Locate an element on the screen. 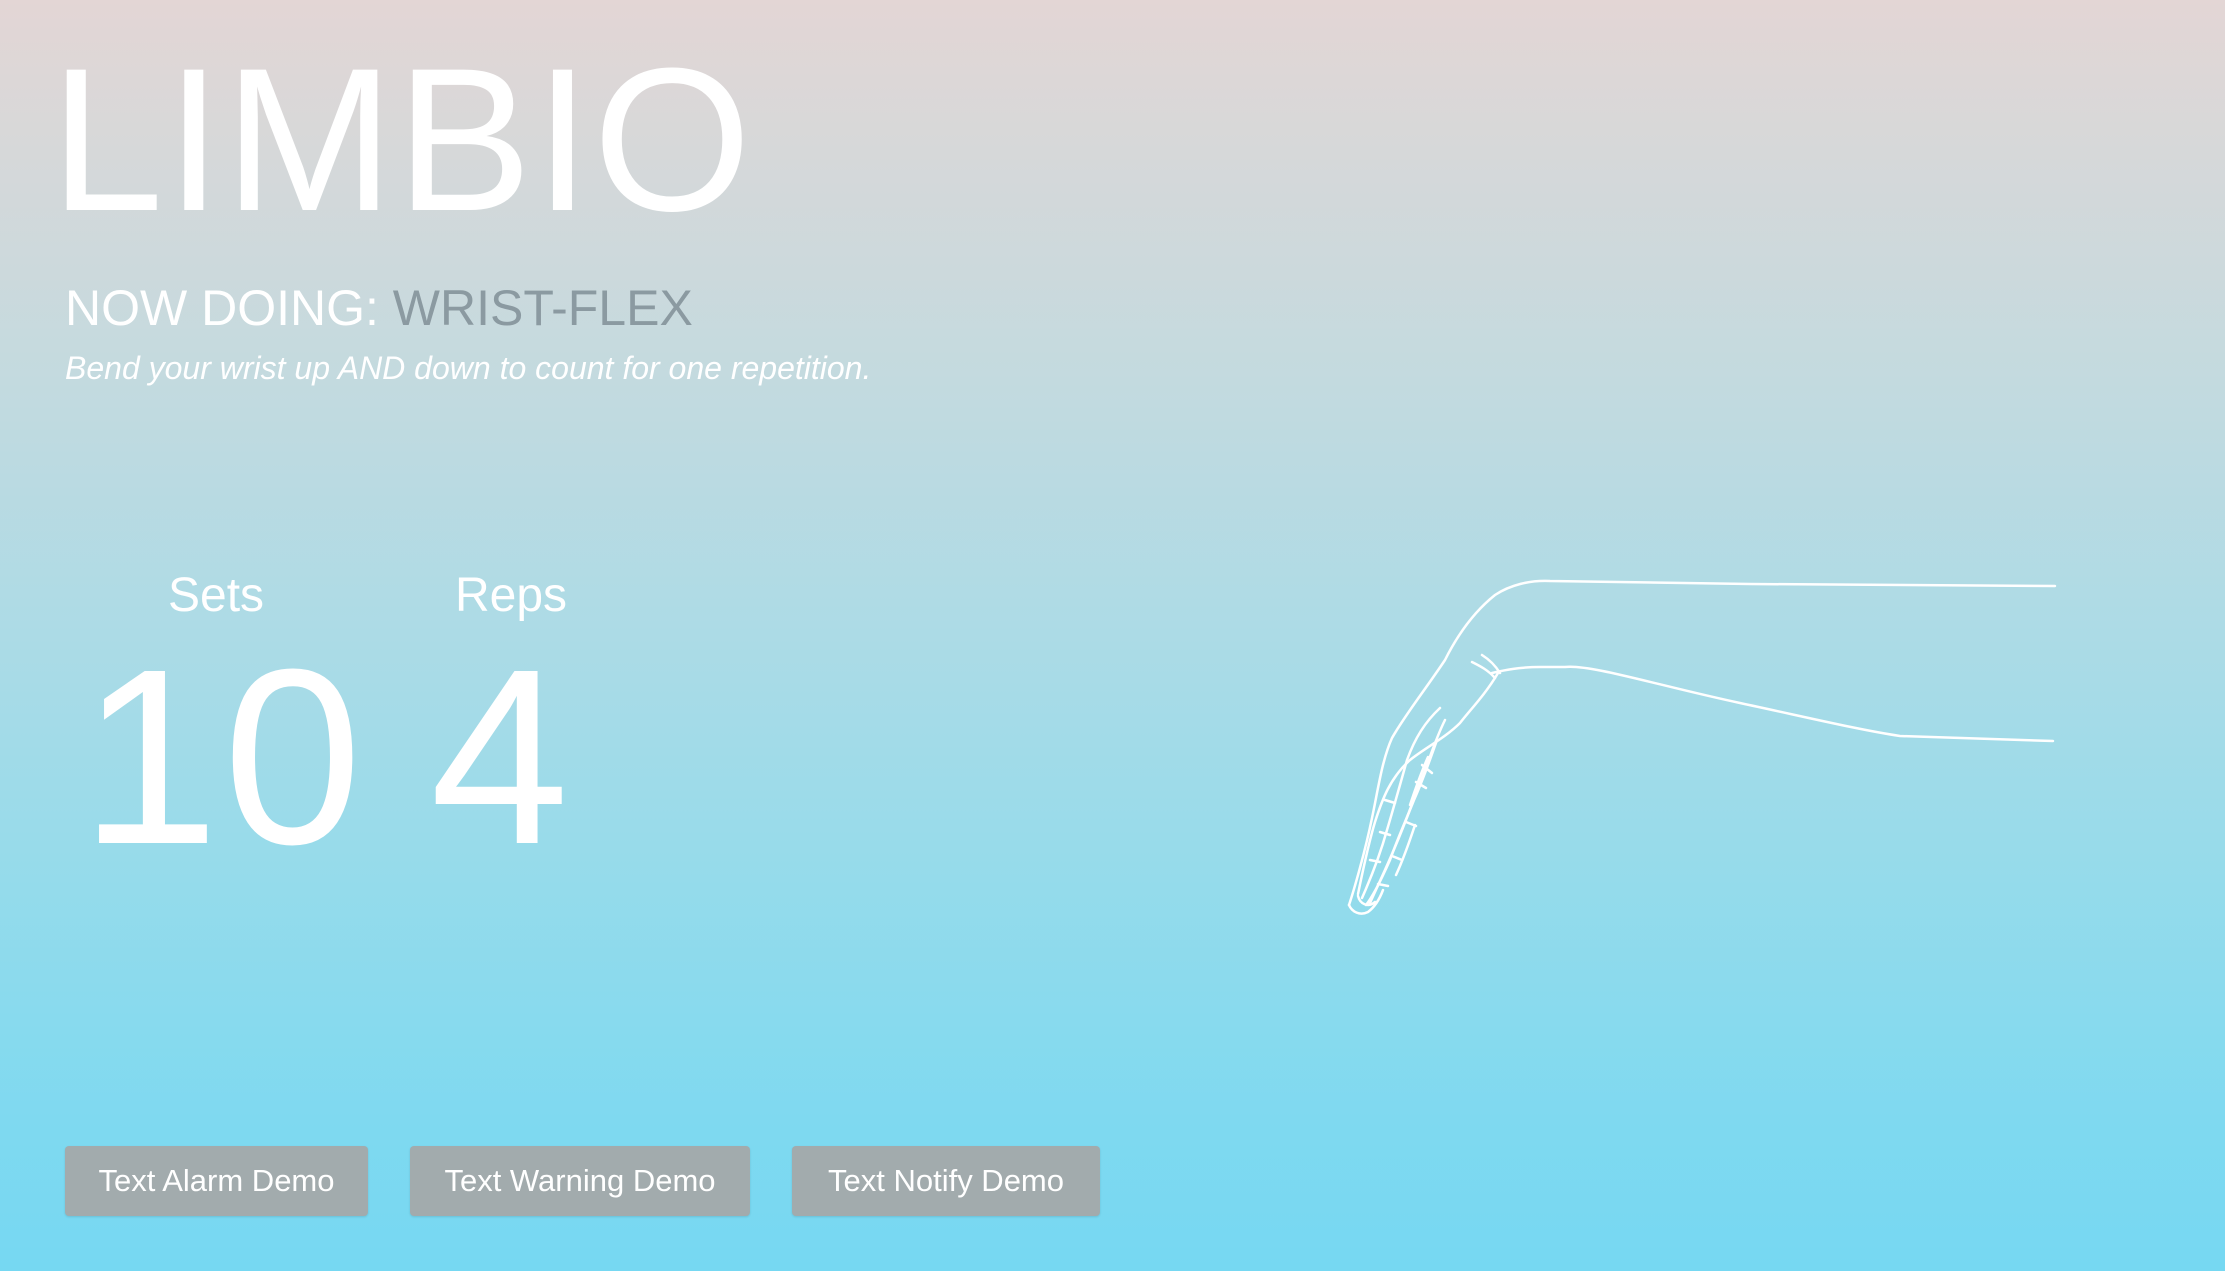  reps-count: 4 is located at coordinates (500, 756).